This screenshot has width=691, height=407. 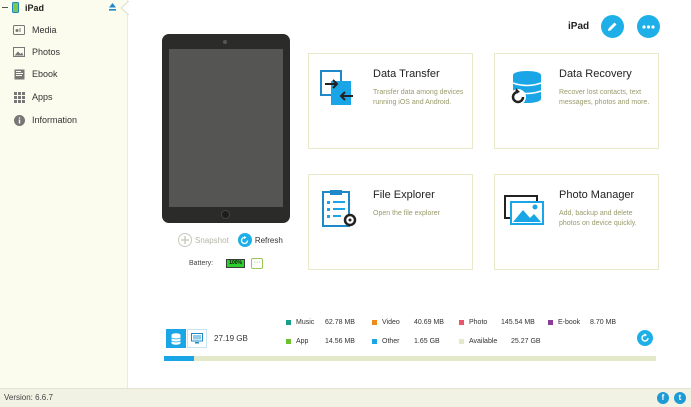 I want to click on card-title: Data Recovery, so click(x=595, y=74).